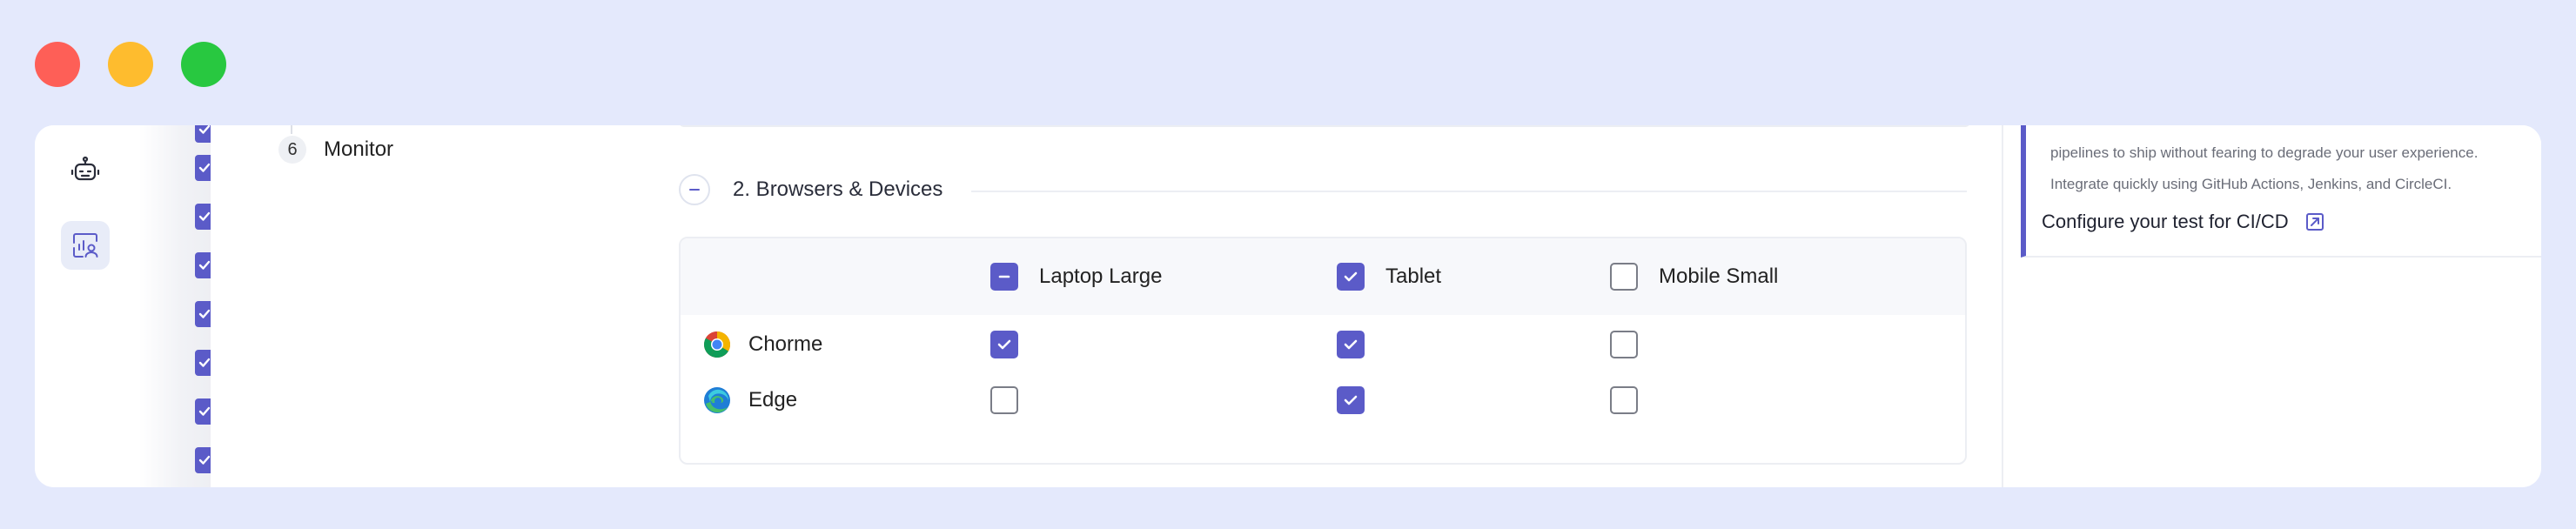 This screenshot has width=2576, height=529. I want to click on chrome-tablet-checkbox, so click(1351, 344).